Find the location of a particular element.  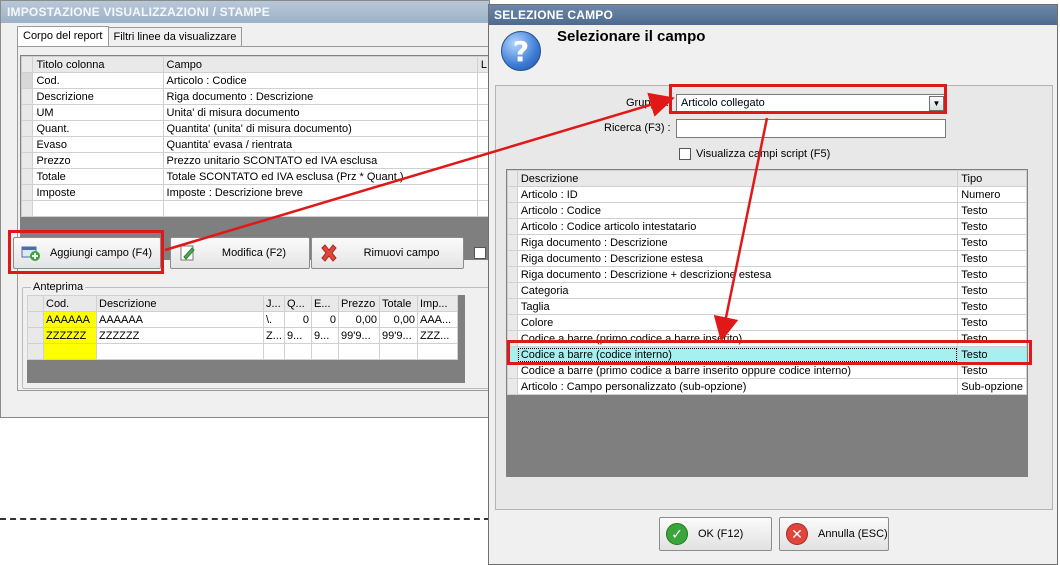

cancel-button: ✕ Annulla (ESC) is located at coordinates (834, 534).